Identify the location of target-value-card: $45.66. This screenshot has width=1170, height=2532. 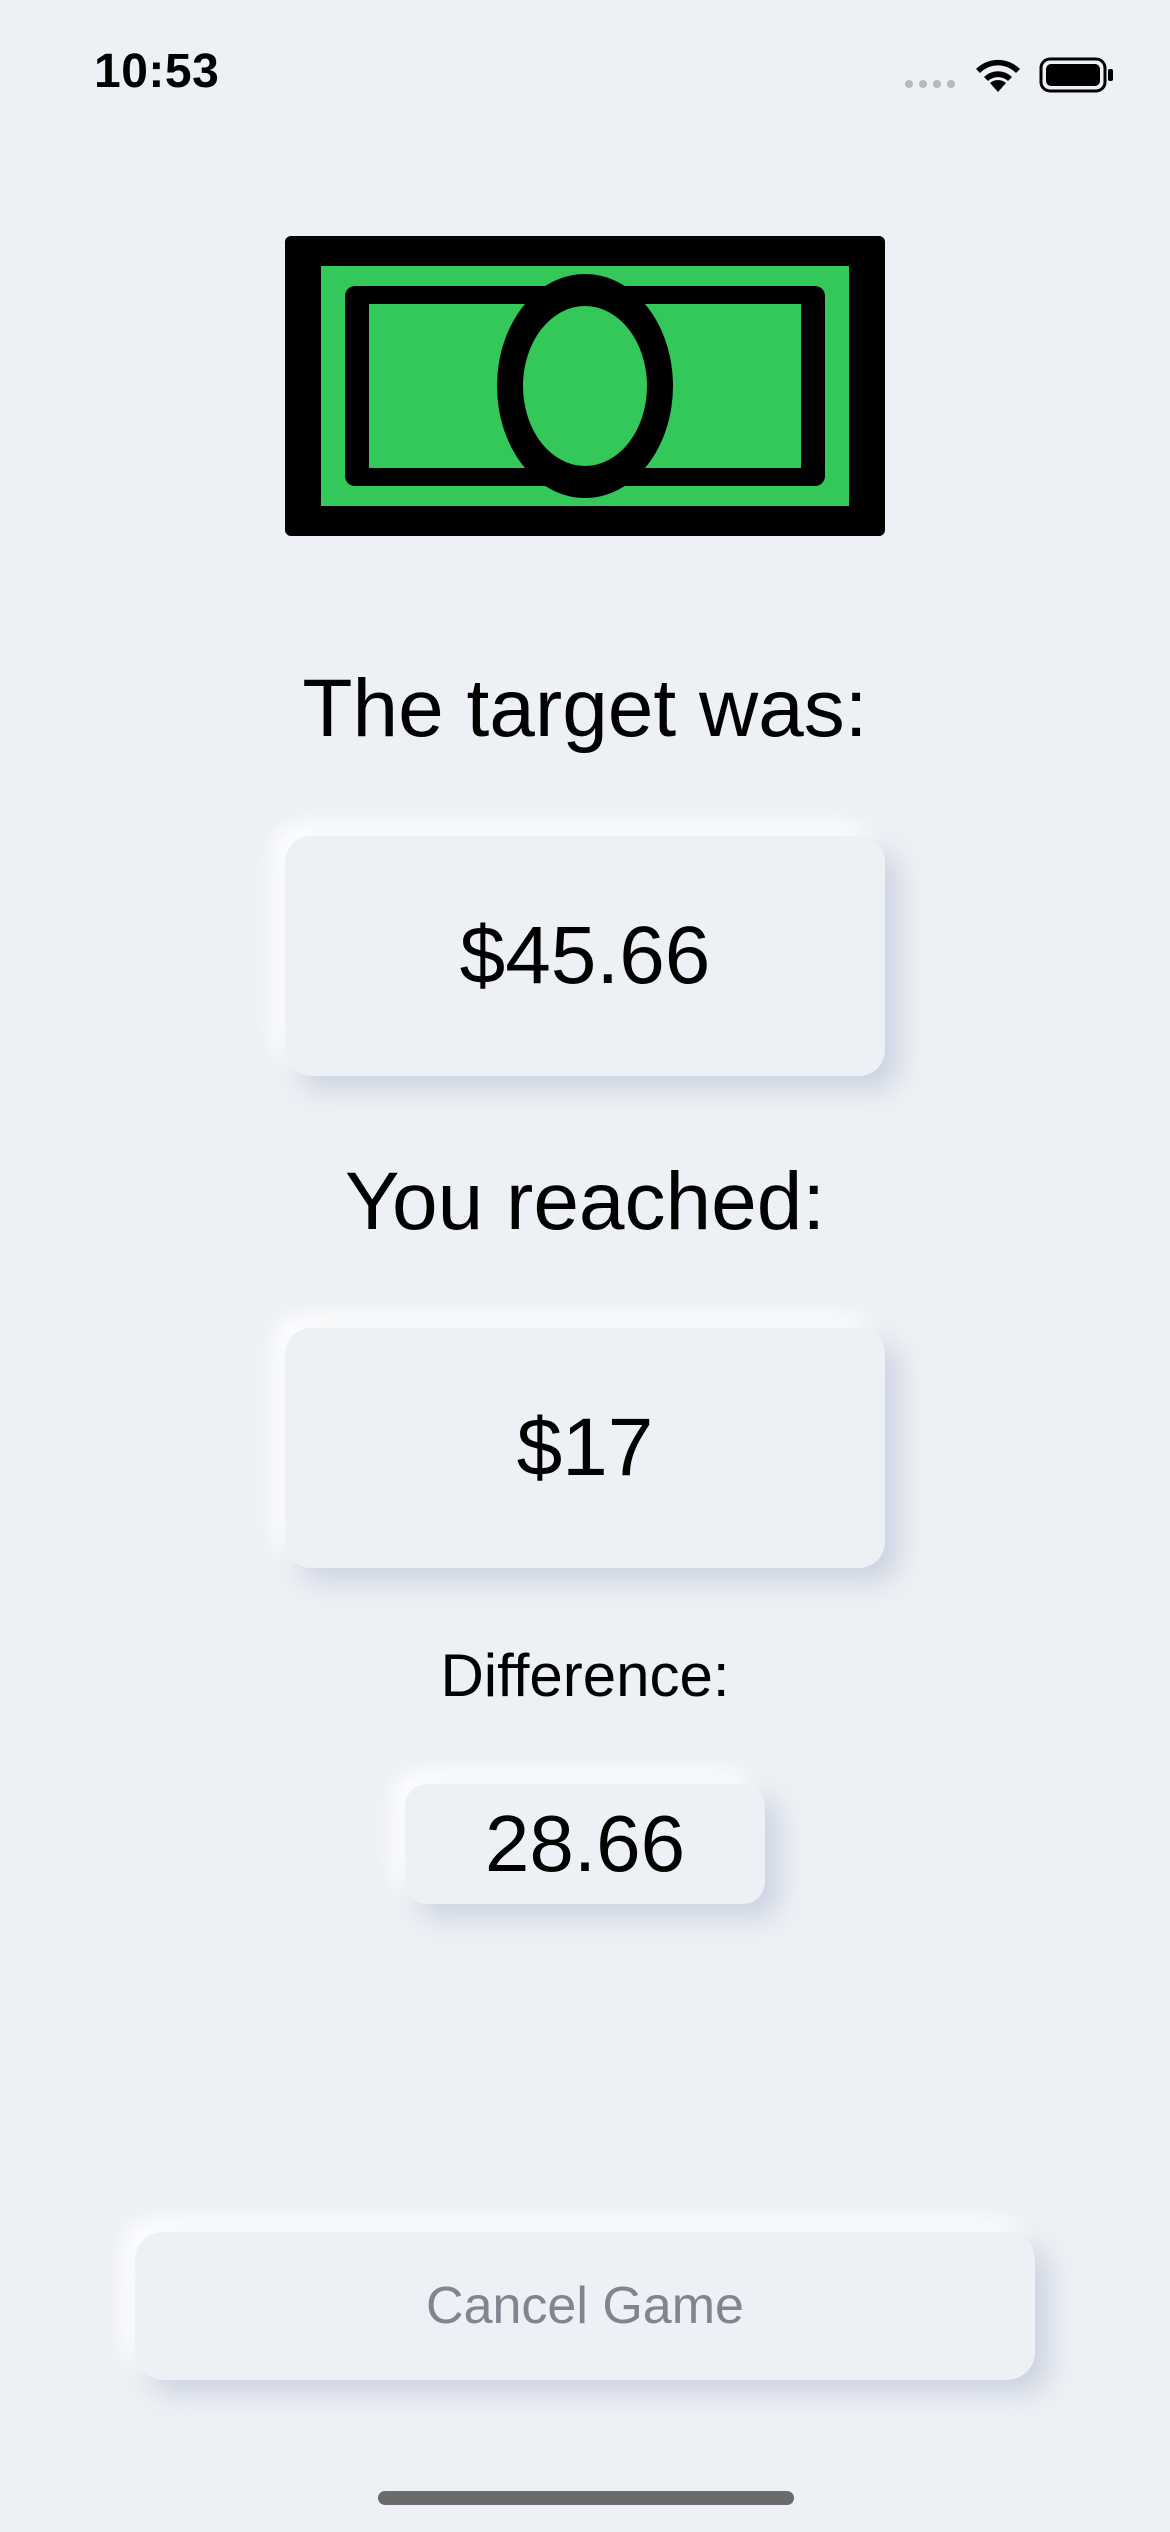
(585, 956).